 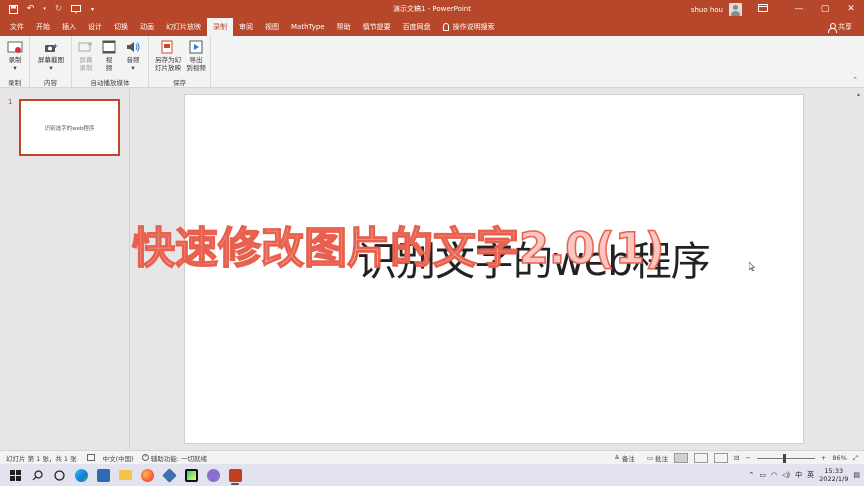 What do you see at coordinates (95, 27) in the screenshot?
I see `tab-design: 设计` at bounding box center [95, 27].